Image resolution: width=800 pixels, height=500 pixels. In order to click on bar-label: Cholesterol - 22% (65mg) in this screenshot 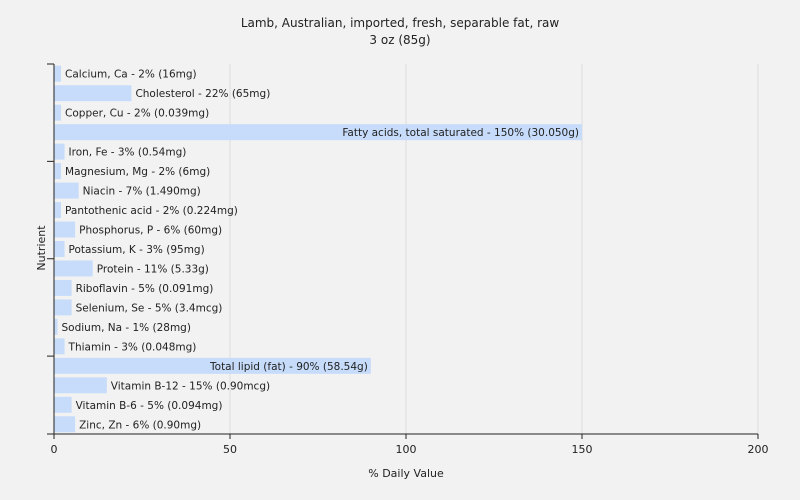, I will do `click(202, 94)`.